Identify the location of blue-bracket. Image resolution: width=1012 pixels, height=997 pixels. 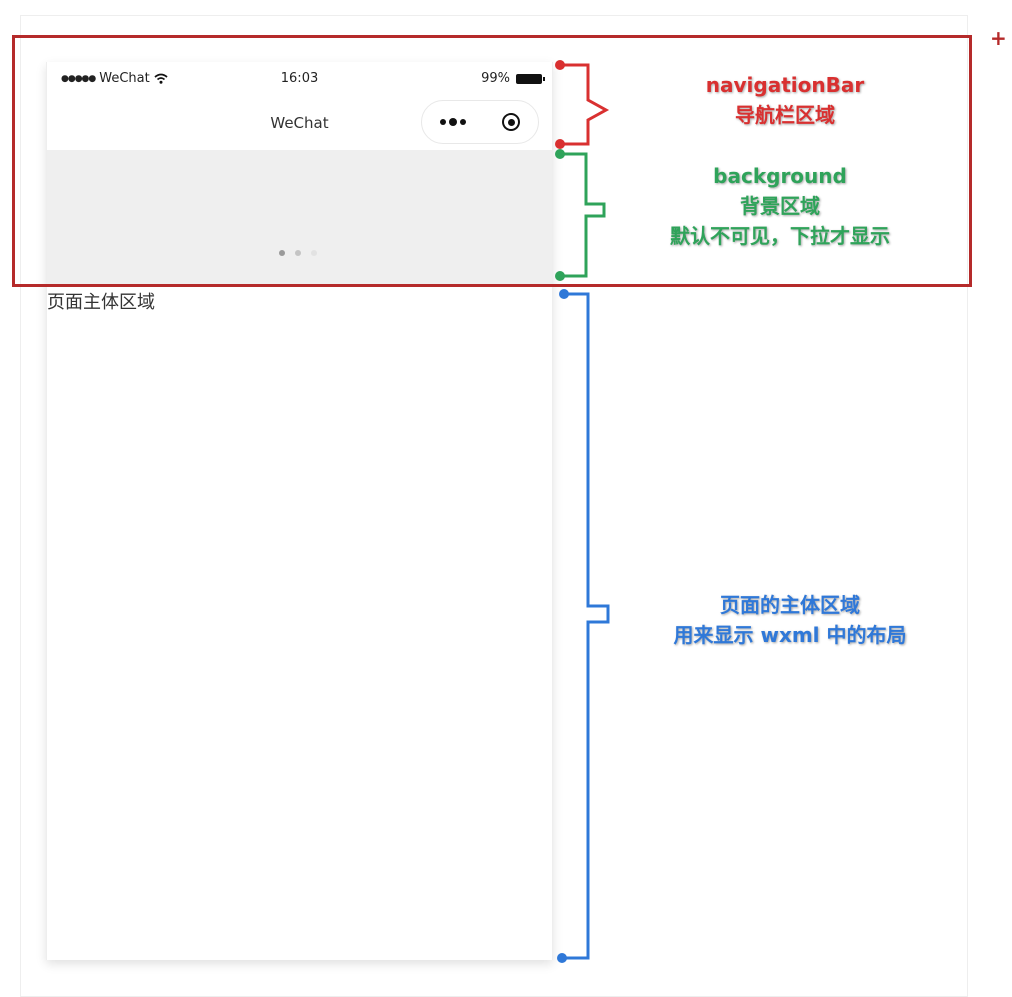
(583, 626).